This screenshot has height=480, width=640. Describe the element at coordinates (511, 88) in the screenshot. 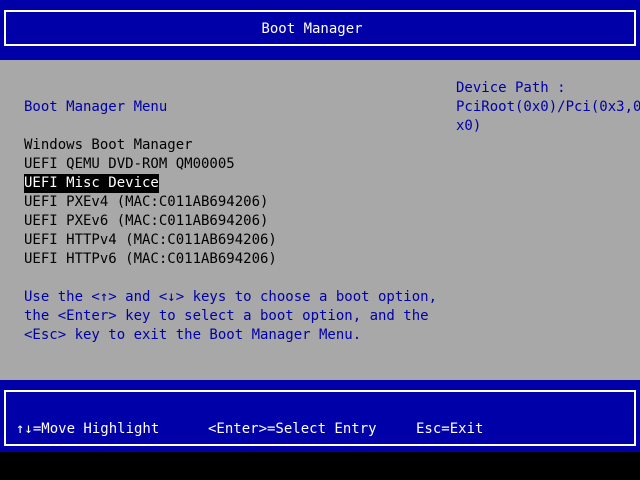

I see `device-path-label: Device Path :` at that location.